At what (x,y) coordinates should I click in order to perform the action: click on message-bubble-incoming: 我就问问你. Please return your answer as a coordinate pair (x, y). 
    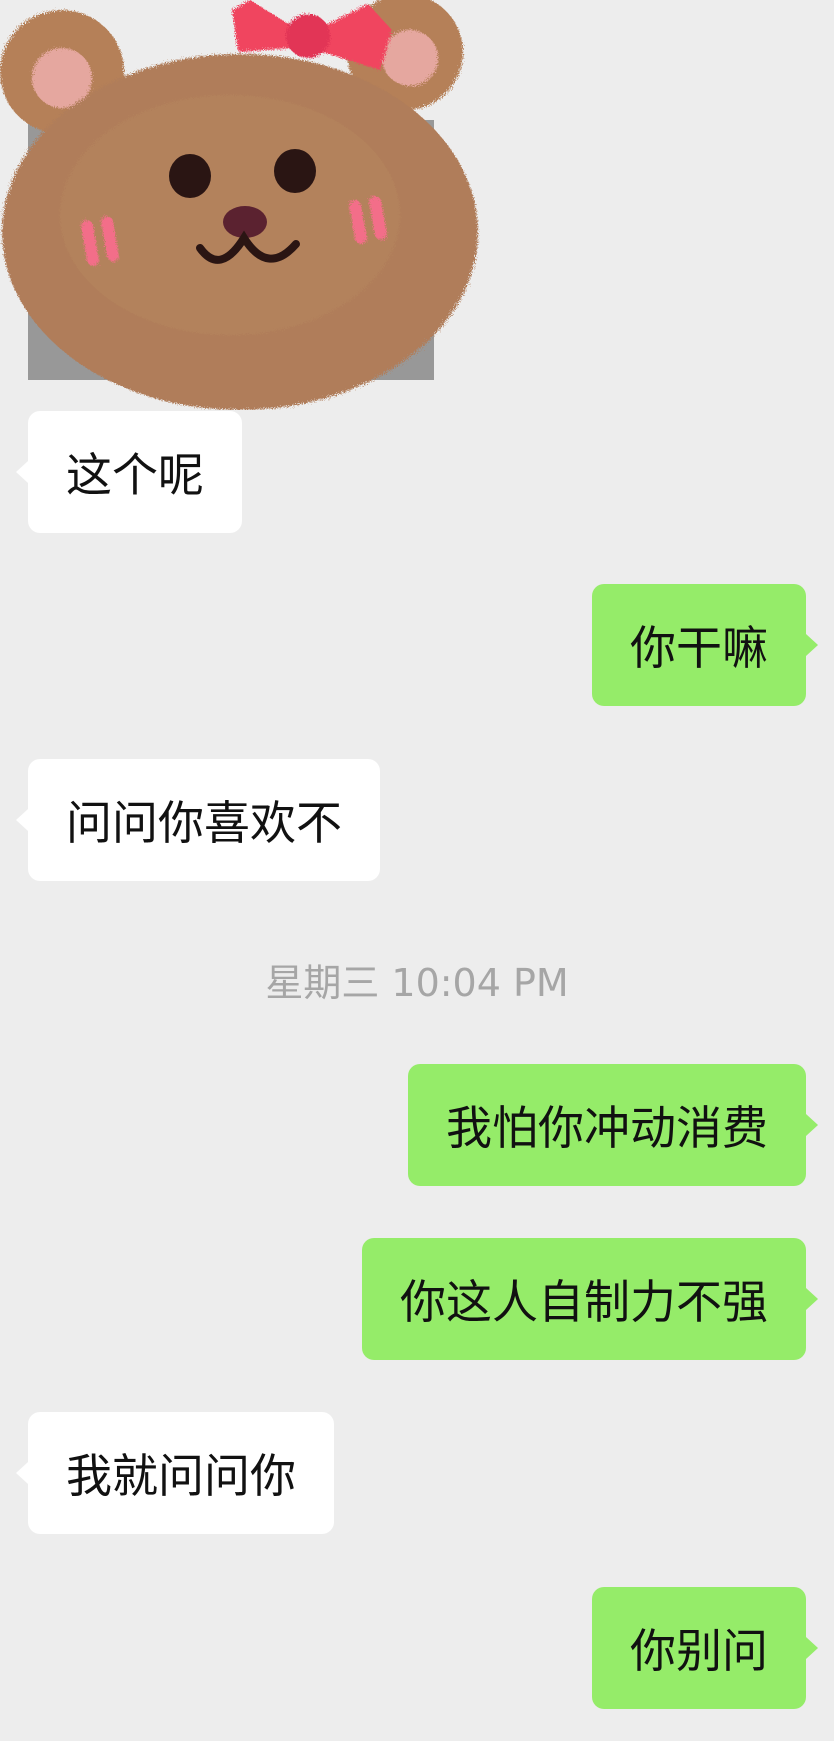
    Looking at the image, I should click on (175, 1473).